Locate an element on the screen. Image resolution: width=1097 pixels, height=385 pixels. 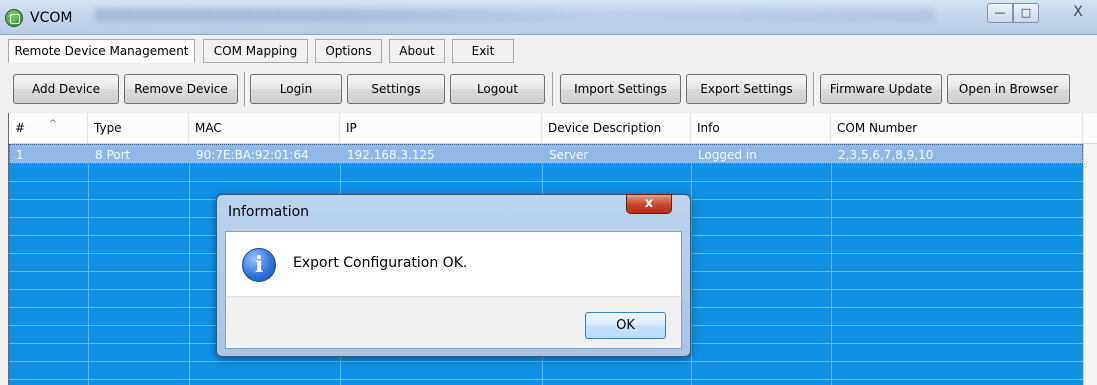
import-settings-button: Import Settings is located at coordinates (620, 89).